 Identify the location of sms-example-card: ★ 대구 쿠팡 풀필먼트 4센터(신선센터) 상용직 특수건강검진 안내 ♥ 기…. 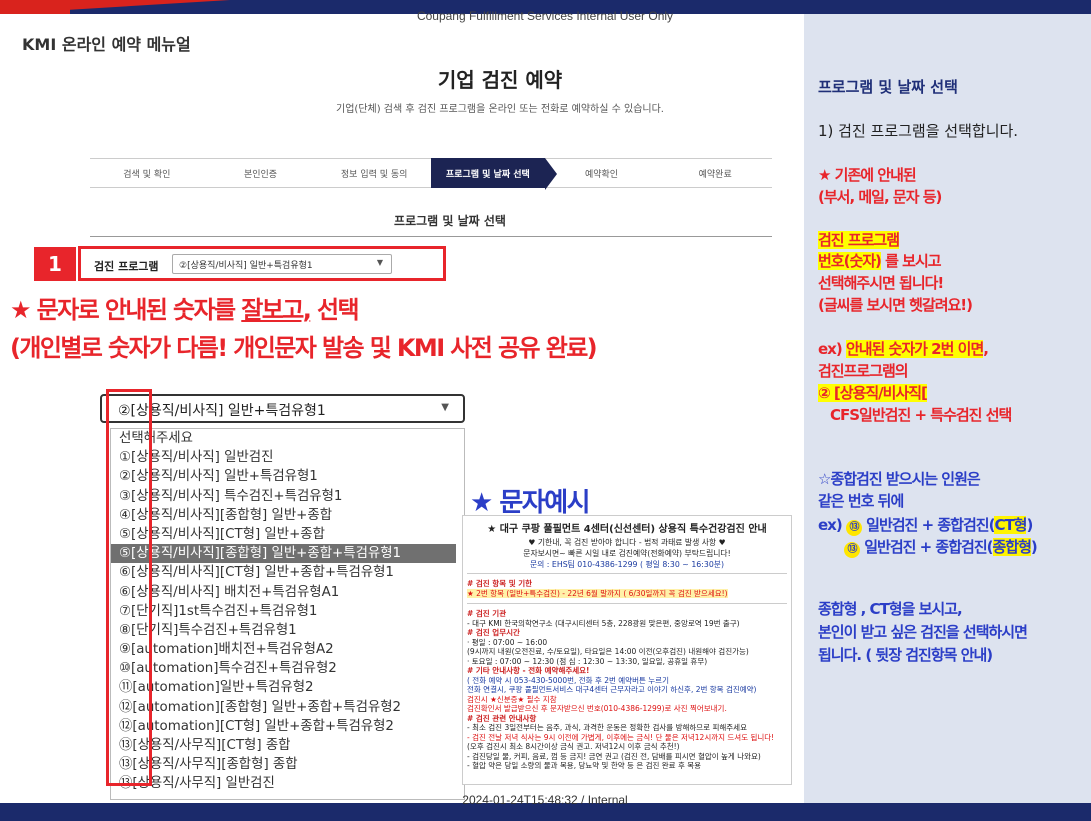
(627, 650).